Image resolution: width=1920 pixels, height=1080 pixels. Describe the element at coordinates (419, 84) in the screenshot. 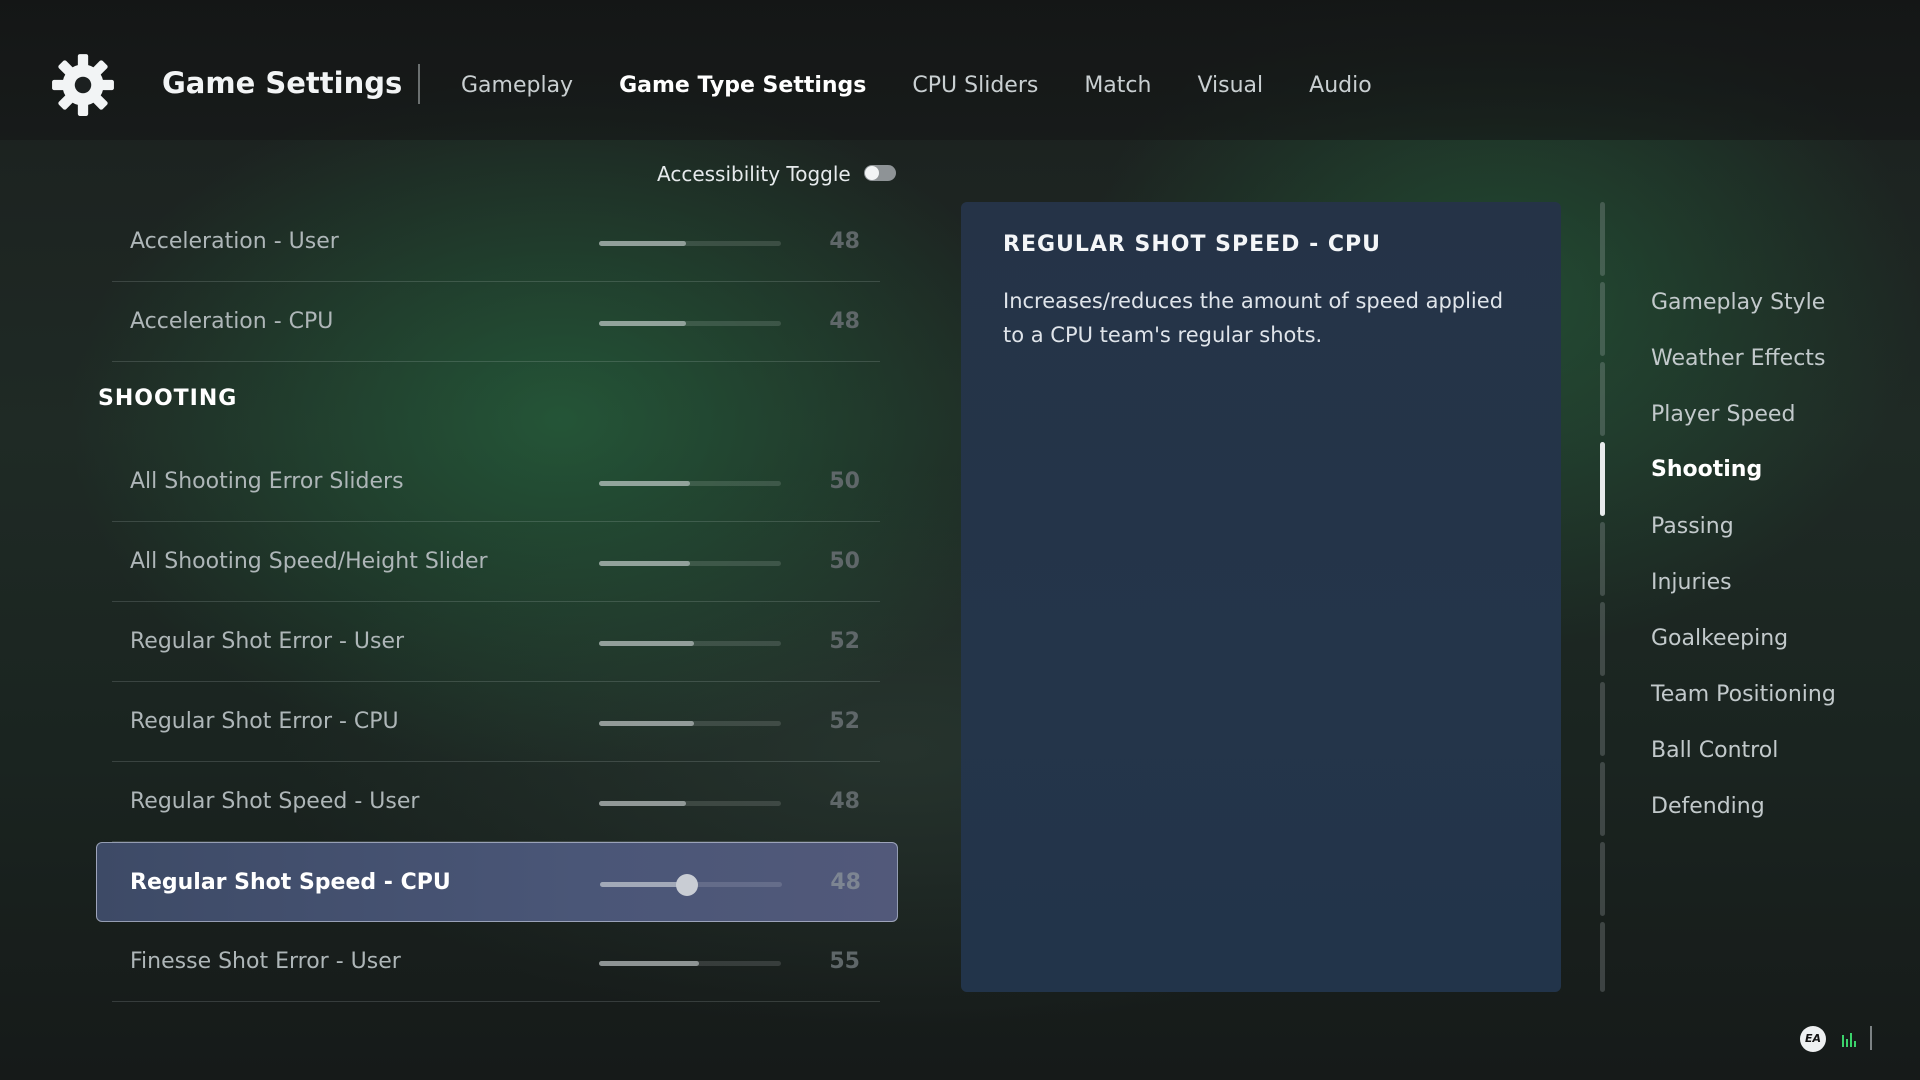

I see `header-divider` at that location.